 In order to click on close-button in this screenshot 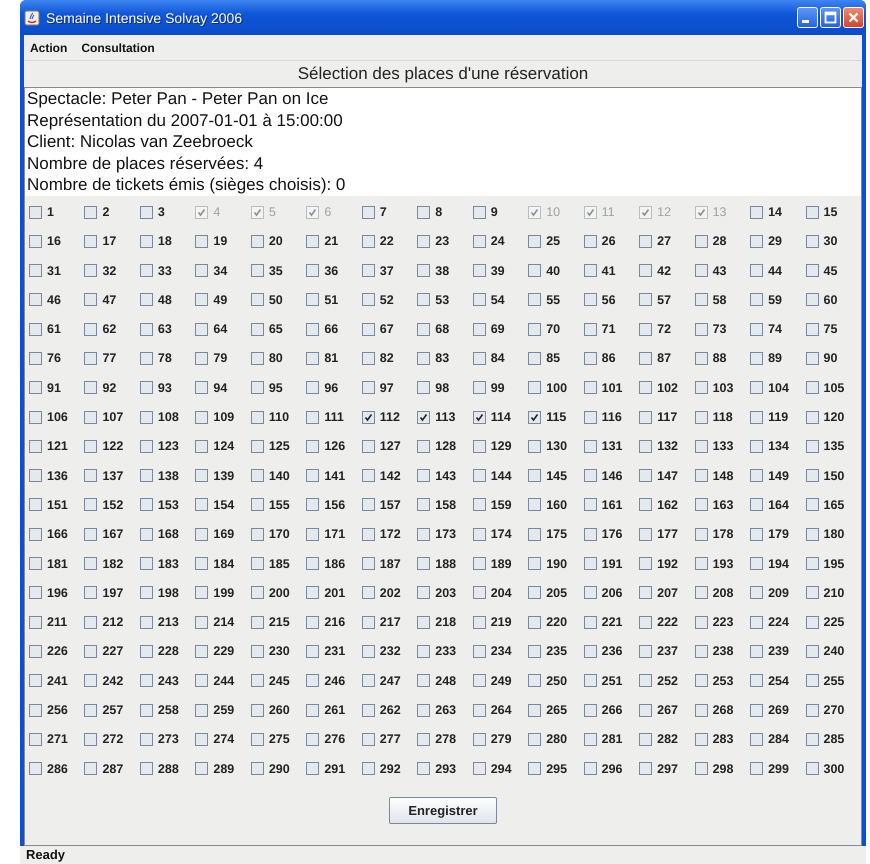, I will do `click(853, 17)`.